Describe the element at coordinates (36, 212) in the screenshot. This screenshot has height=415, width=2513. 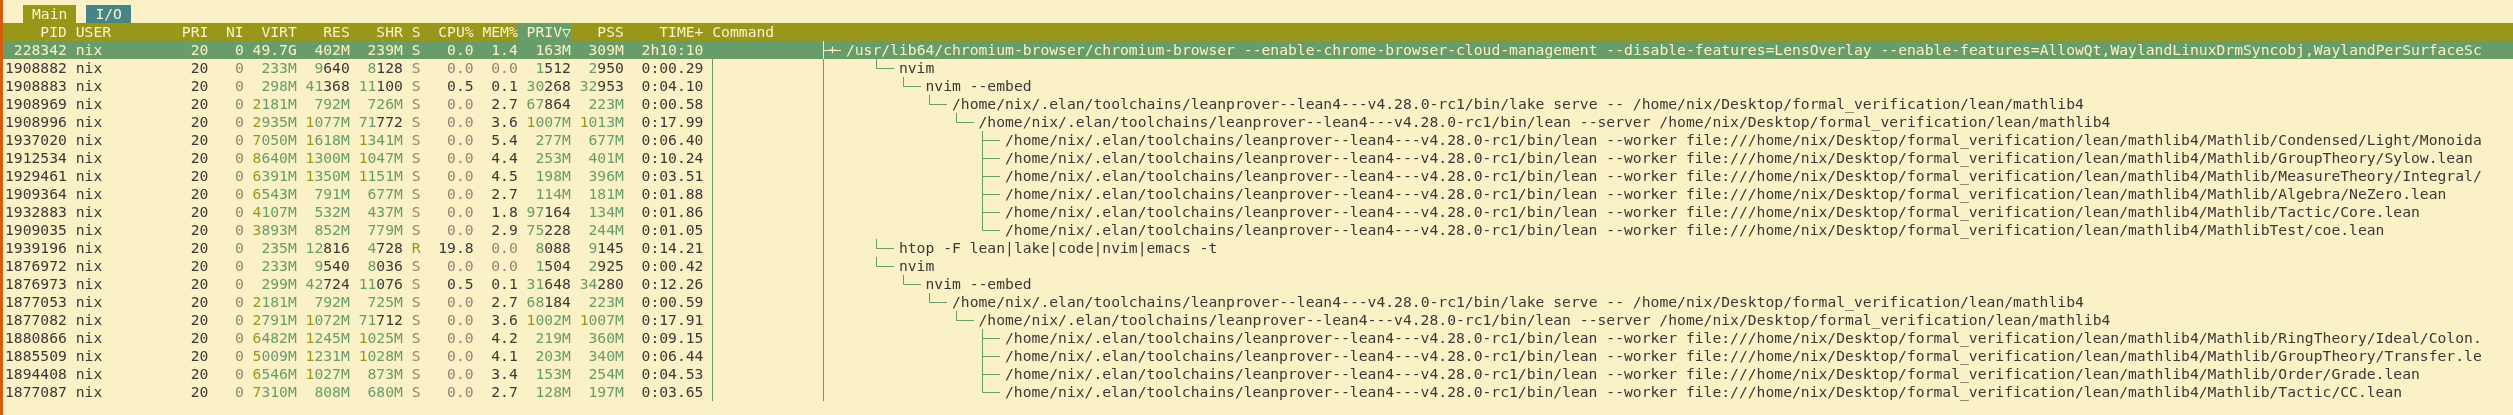
I see `pid-cell: 1932883` at that location.